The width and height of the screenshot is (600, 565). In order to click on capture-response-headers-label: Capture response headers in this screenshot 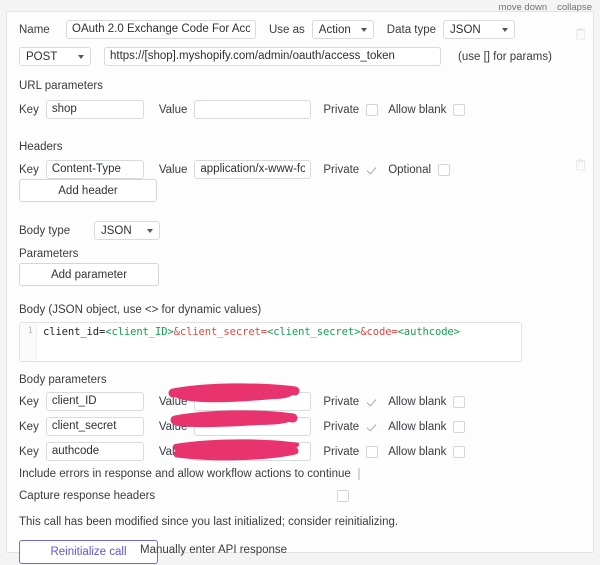, I will do `click(87, 496)`.